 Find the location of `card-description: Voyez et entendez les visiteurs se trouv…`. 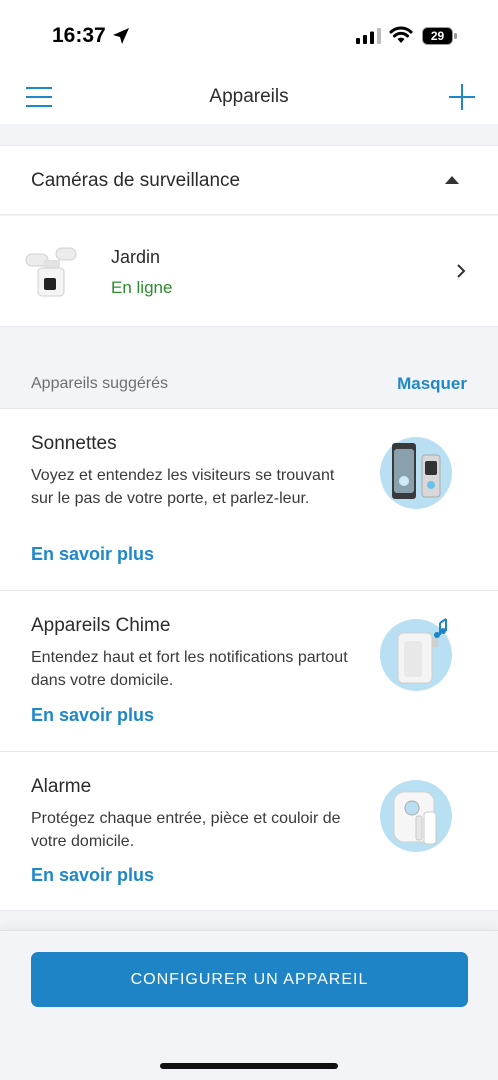

card-description: Voyez et entendez les visiteurs se trouv… is located at coordinates (183, 487).